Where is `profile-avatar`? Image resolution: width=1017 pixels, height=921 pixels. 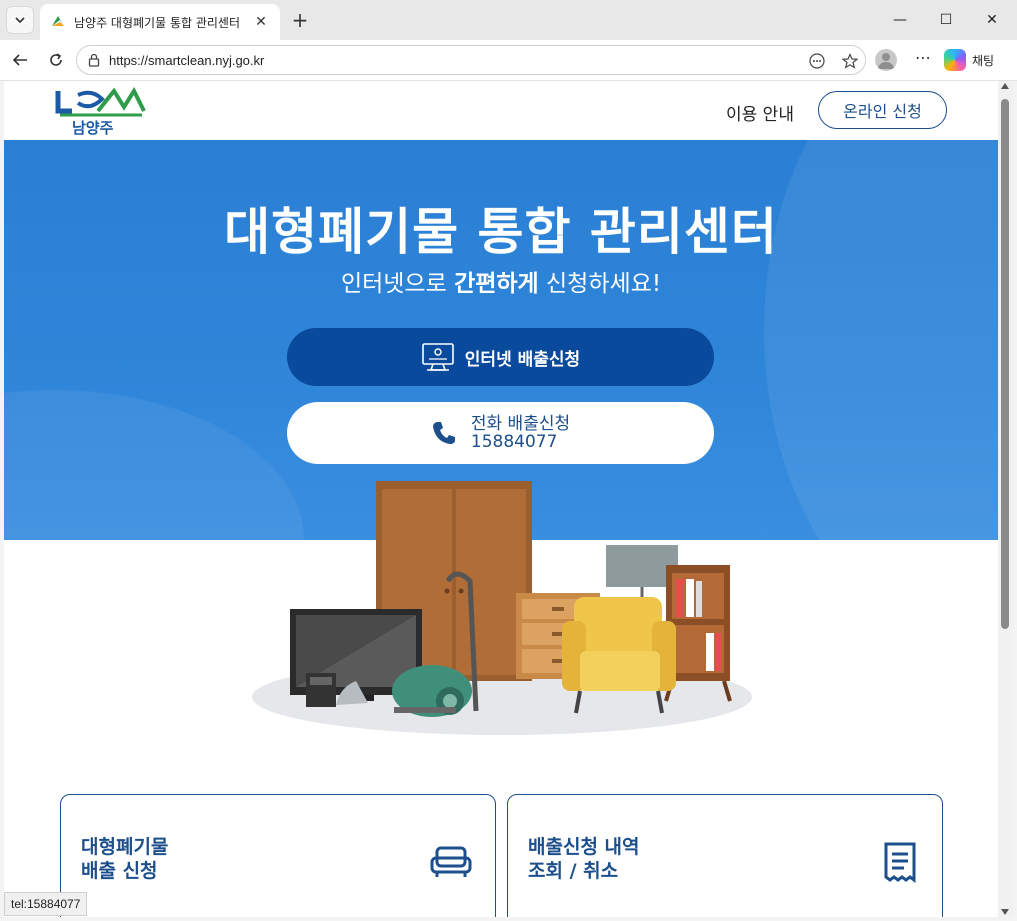
profile-avatar is located at coordinates (886, 60).